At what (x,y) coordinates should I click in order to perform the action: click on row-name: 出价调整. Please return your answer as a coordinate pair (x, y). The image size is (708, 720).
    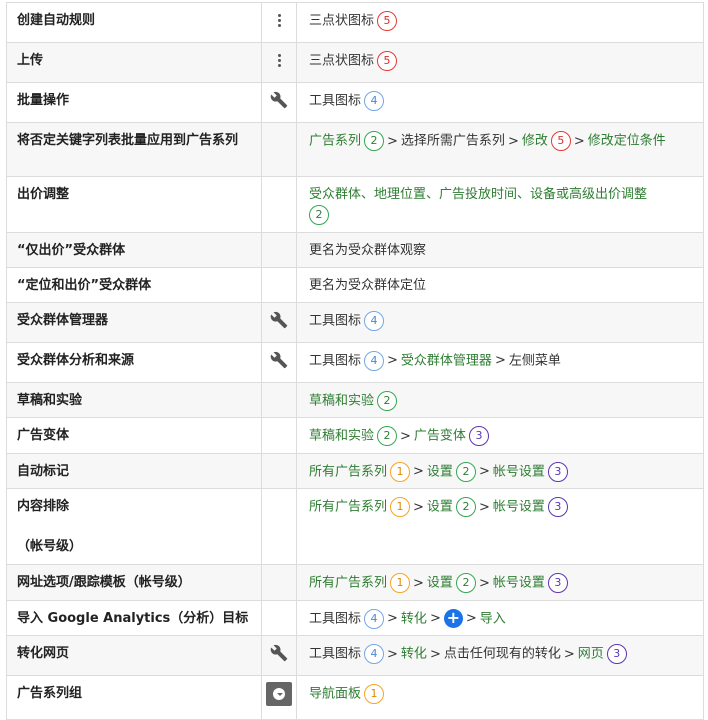
    Looking at the image, I should click on (134, 204).